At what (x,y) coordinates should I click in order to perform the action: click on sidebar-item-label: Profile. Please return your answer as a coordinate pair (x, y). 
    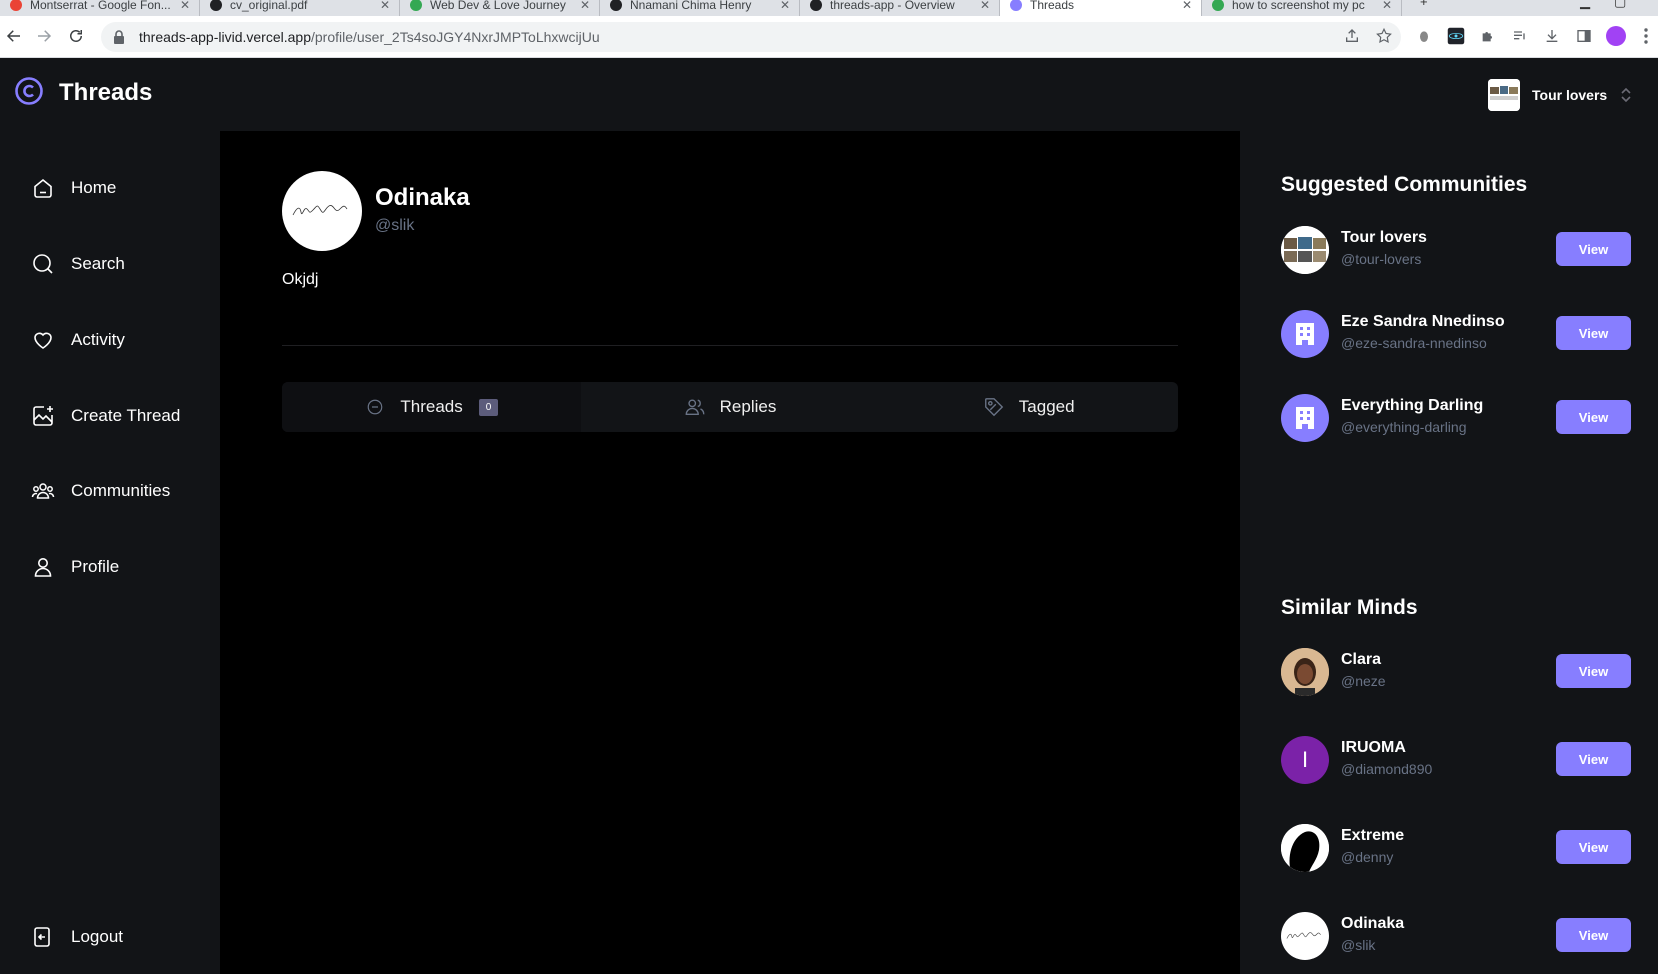
    Looking at the image, I should click on (95, 566).